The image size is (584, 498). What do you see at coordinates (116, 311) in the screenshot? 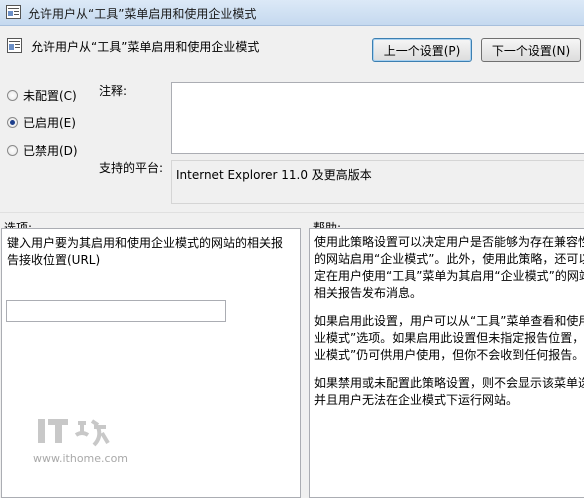
I see `report-url-input` at bounding box center [116, 311].